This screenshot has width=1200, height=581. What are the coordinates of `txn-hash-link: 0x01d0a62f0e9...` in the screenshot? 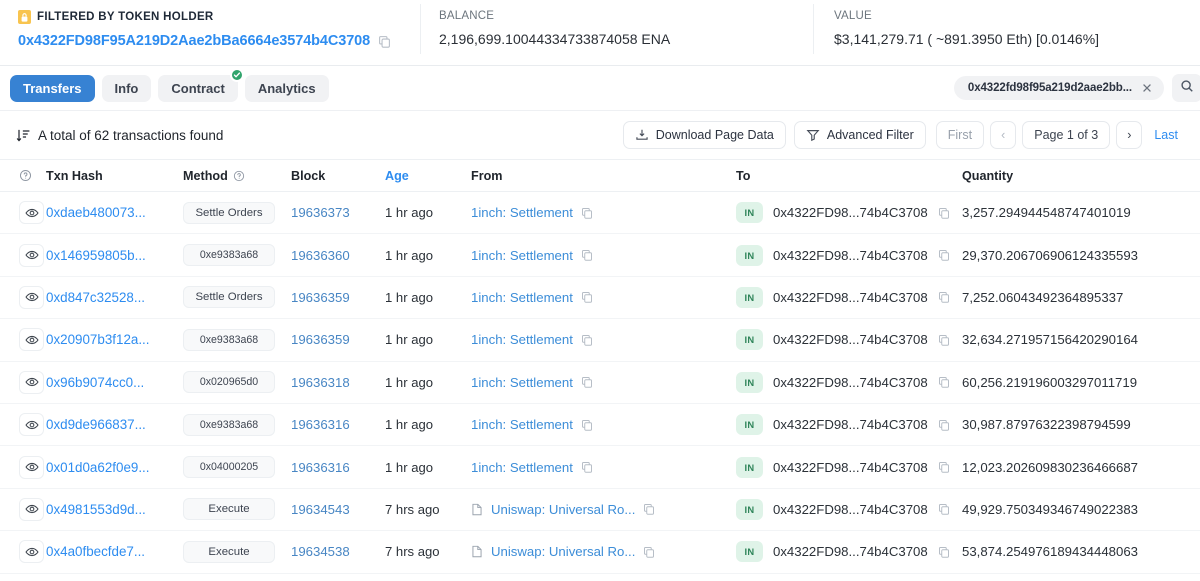 It's located at (98, 467).